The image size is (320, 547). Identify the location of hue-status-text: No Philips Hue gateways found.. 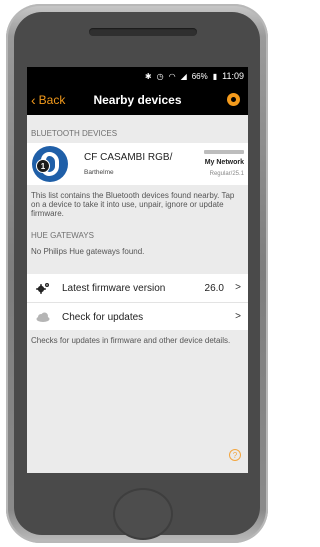
(88, 251).